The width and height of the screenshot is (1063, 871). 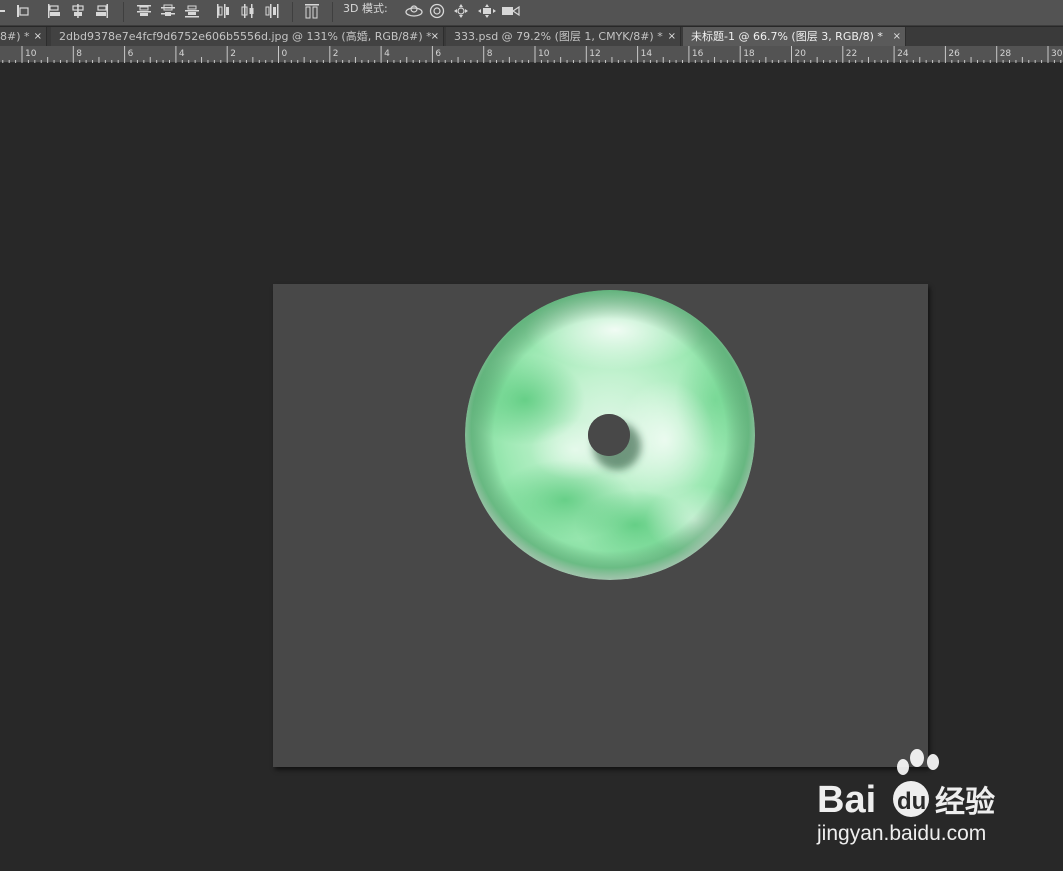 What do you see at coordinates (610, 435) in the screenshot?
I see `jade-disc-layer` at bounding box center [610, 435].